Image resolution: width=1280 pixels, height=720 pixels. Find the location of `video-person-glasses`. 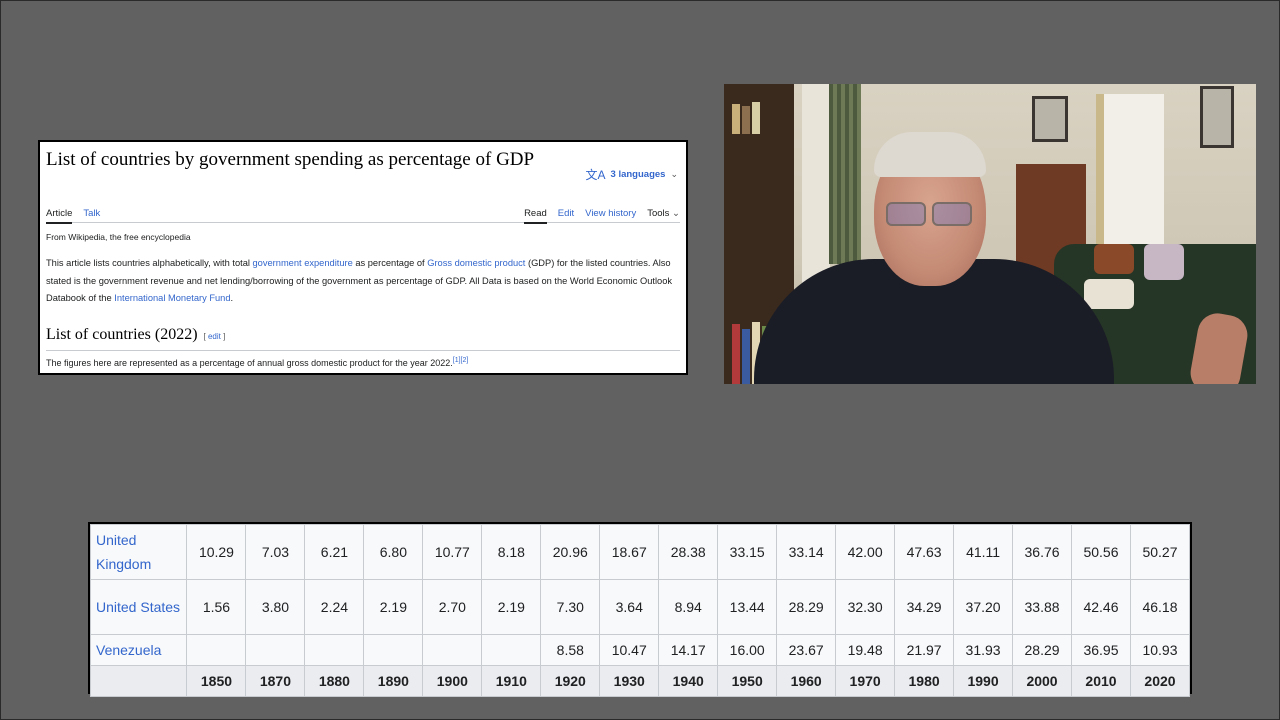

video-person-glasses is located at coordinates (931, 214).